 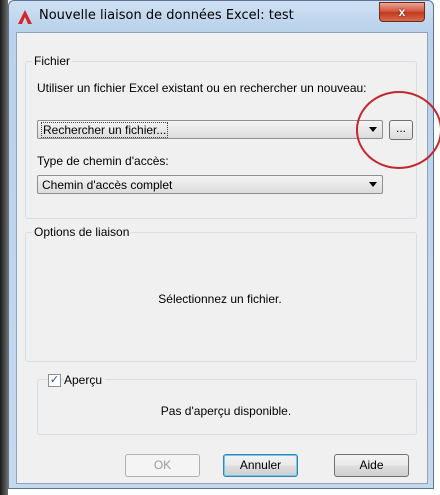 What do you see at coordinates (226, 411) in the screenshot?
I see `no-preview-message: Pas d'aperçu disponible.` at bounding box center [226, 411].